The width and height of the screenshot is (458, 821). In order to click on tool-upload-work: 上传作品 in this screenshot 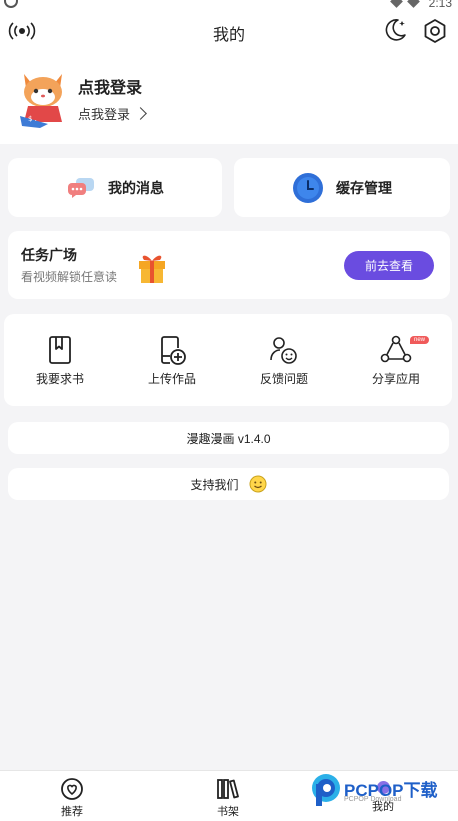, I will do `click(172, 360)`.